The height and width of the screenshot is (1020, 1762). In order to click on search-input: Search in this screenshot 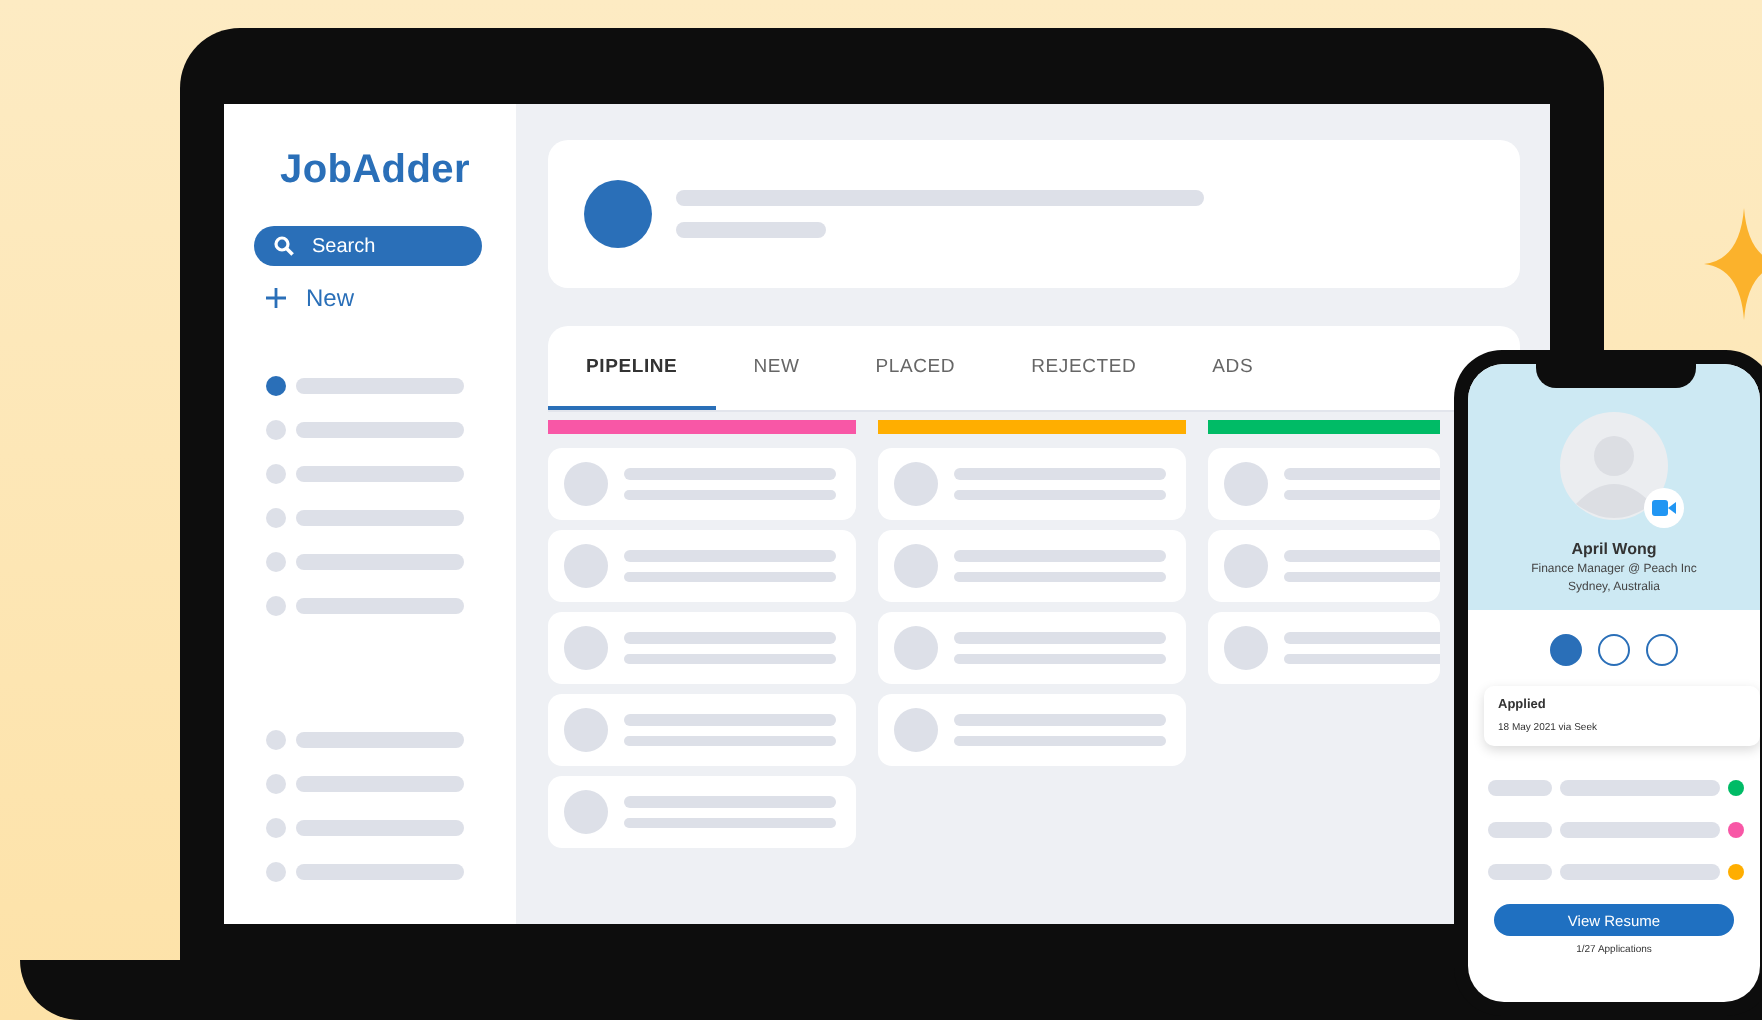, I will do `click(382, 246)`.